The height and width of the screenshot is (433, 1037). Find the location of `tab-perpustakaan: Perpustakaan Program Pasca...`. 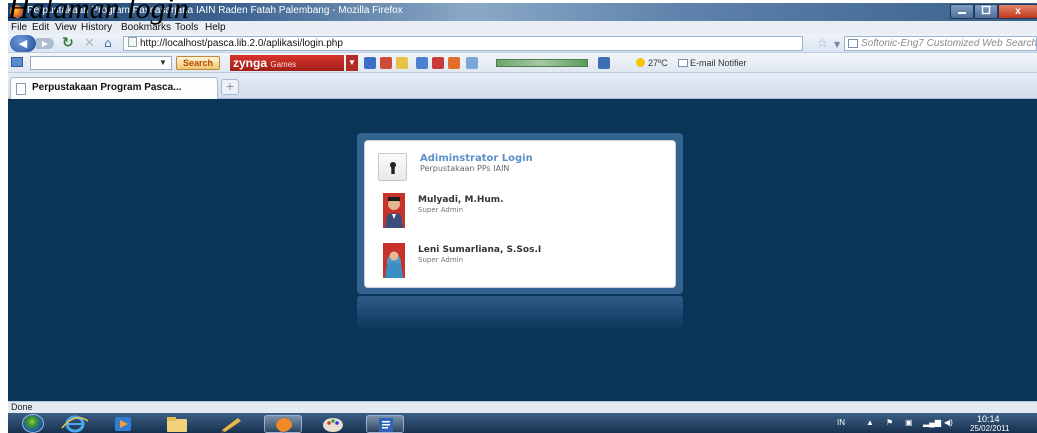

tab-perpustakaan: Perpustakaan Program Pasca... is located at coordinates (114, 88).